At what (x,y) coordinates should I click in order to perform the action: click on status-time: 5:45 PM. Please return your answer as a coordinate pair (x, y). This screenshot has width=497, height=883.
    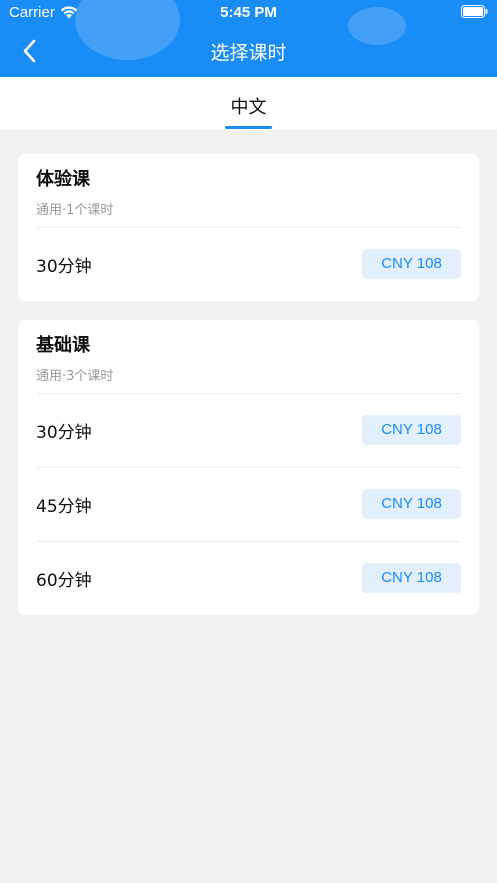
    Looking at the image, I should click on (248, 12).